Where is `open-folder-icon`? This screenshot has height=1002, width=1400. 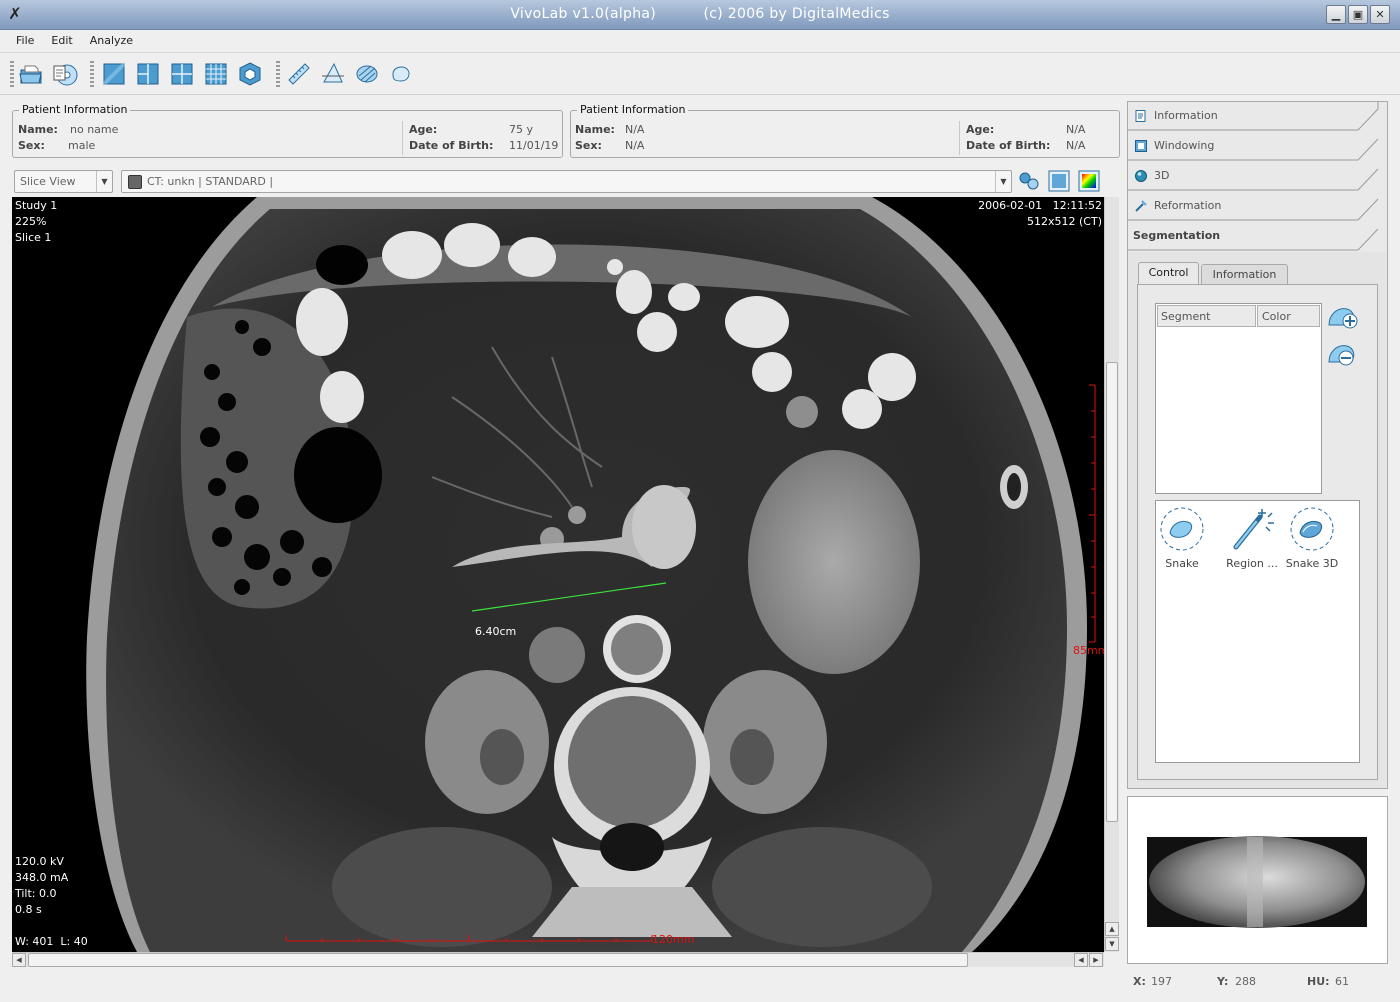
open-folder-icon is located at coordinates (31, 74).